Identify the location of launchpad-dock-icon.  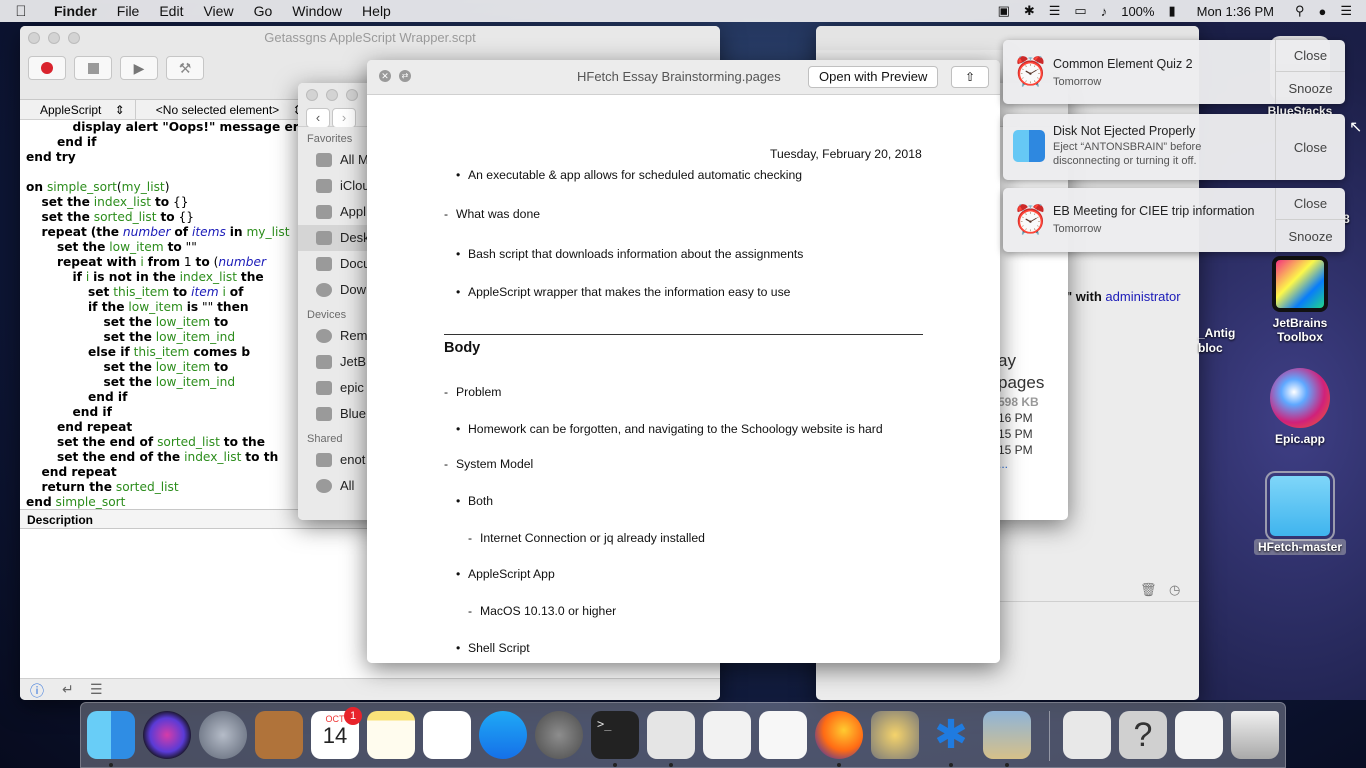
(223, 735).